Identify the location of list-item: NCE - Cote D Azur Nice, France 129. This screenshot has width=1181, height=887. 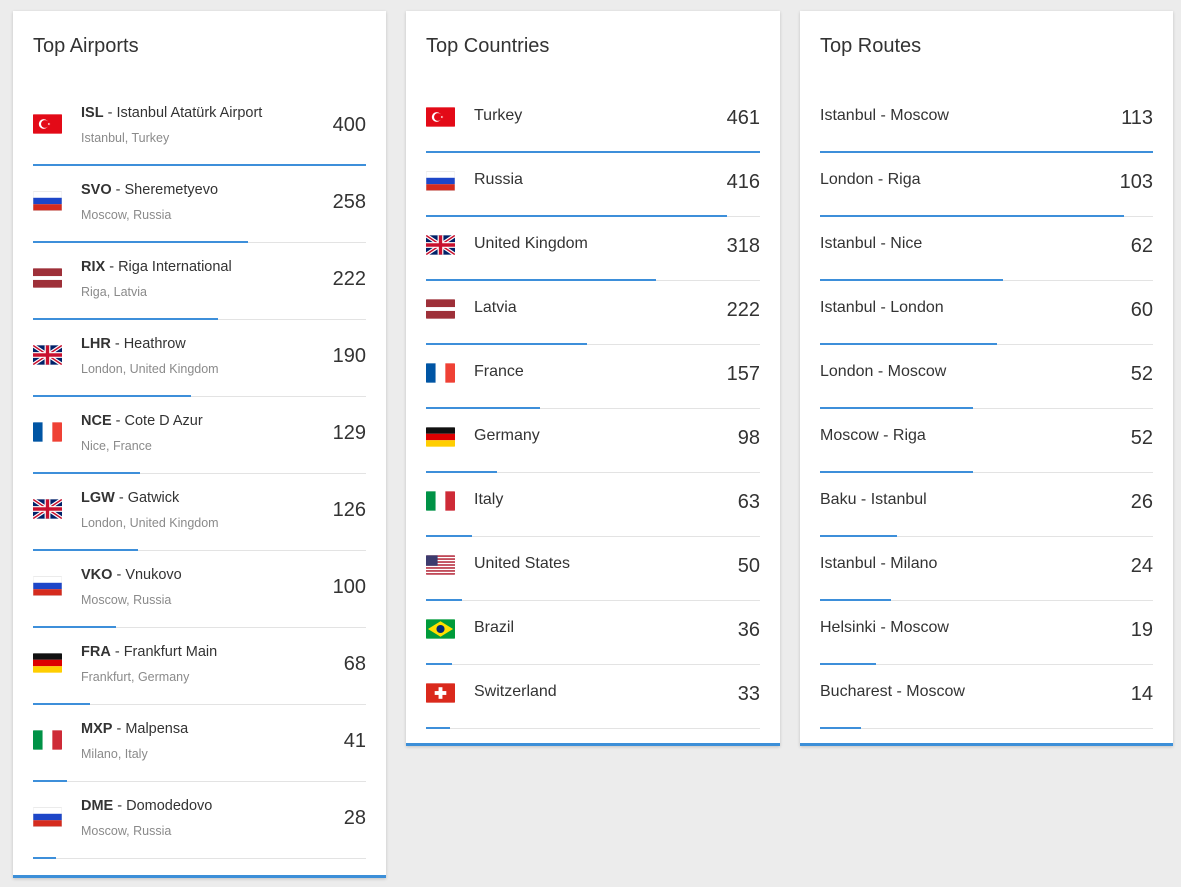
(199, 435).